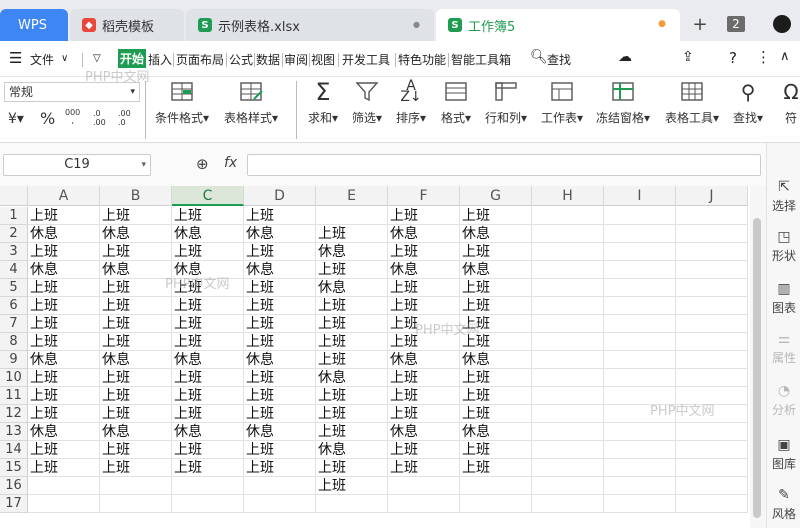  Describe the element at coordinates (559, 59) in the screenshot. I see `menu-search: 查找` at that location.